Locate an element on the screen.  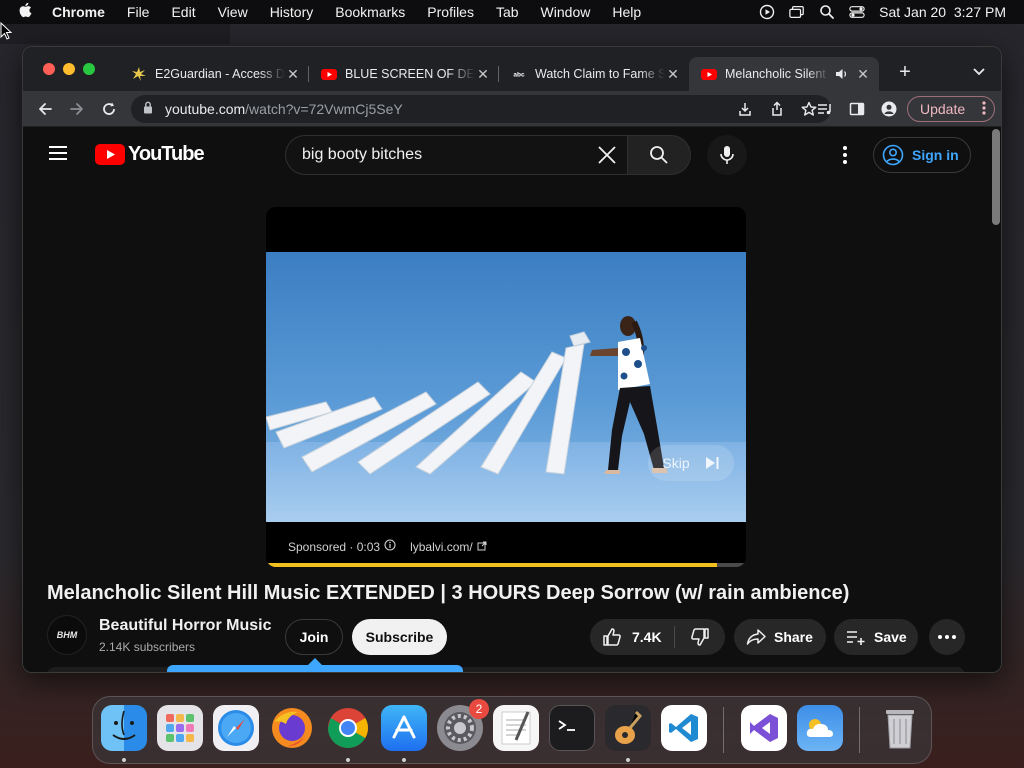
chrome-icon is located at coordinates (348, 728).